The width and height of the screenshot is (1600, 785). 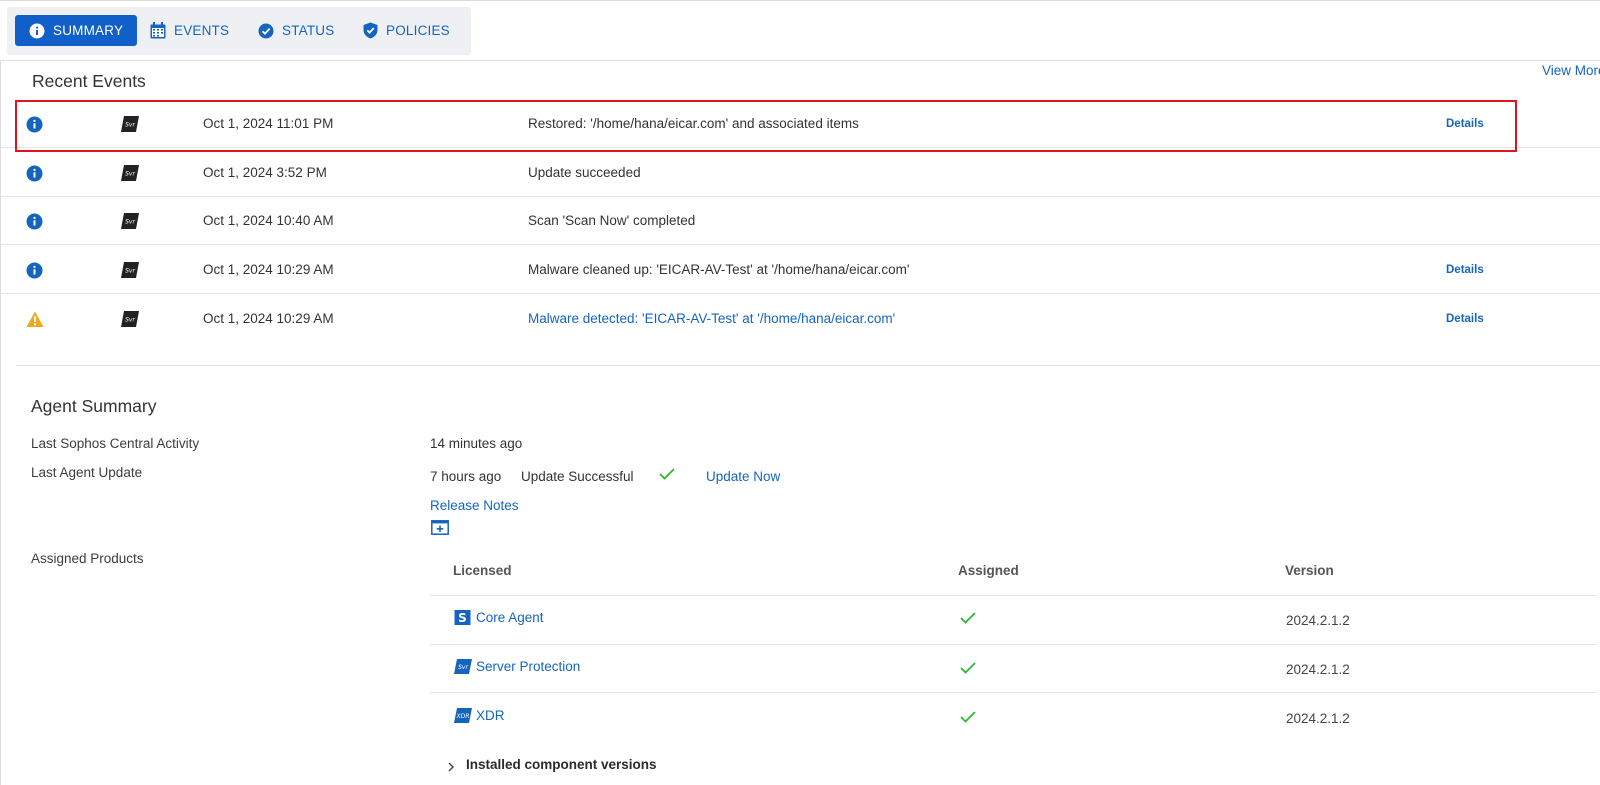 I want to click on product-server-protection: Svr Server Protection, so click(x=517, y=666).